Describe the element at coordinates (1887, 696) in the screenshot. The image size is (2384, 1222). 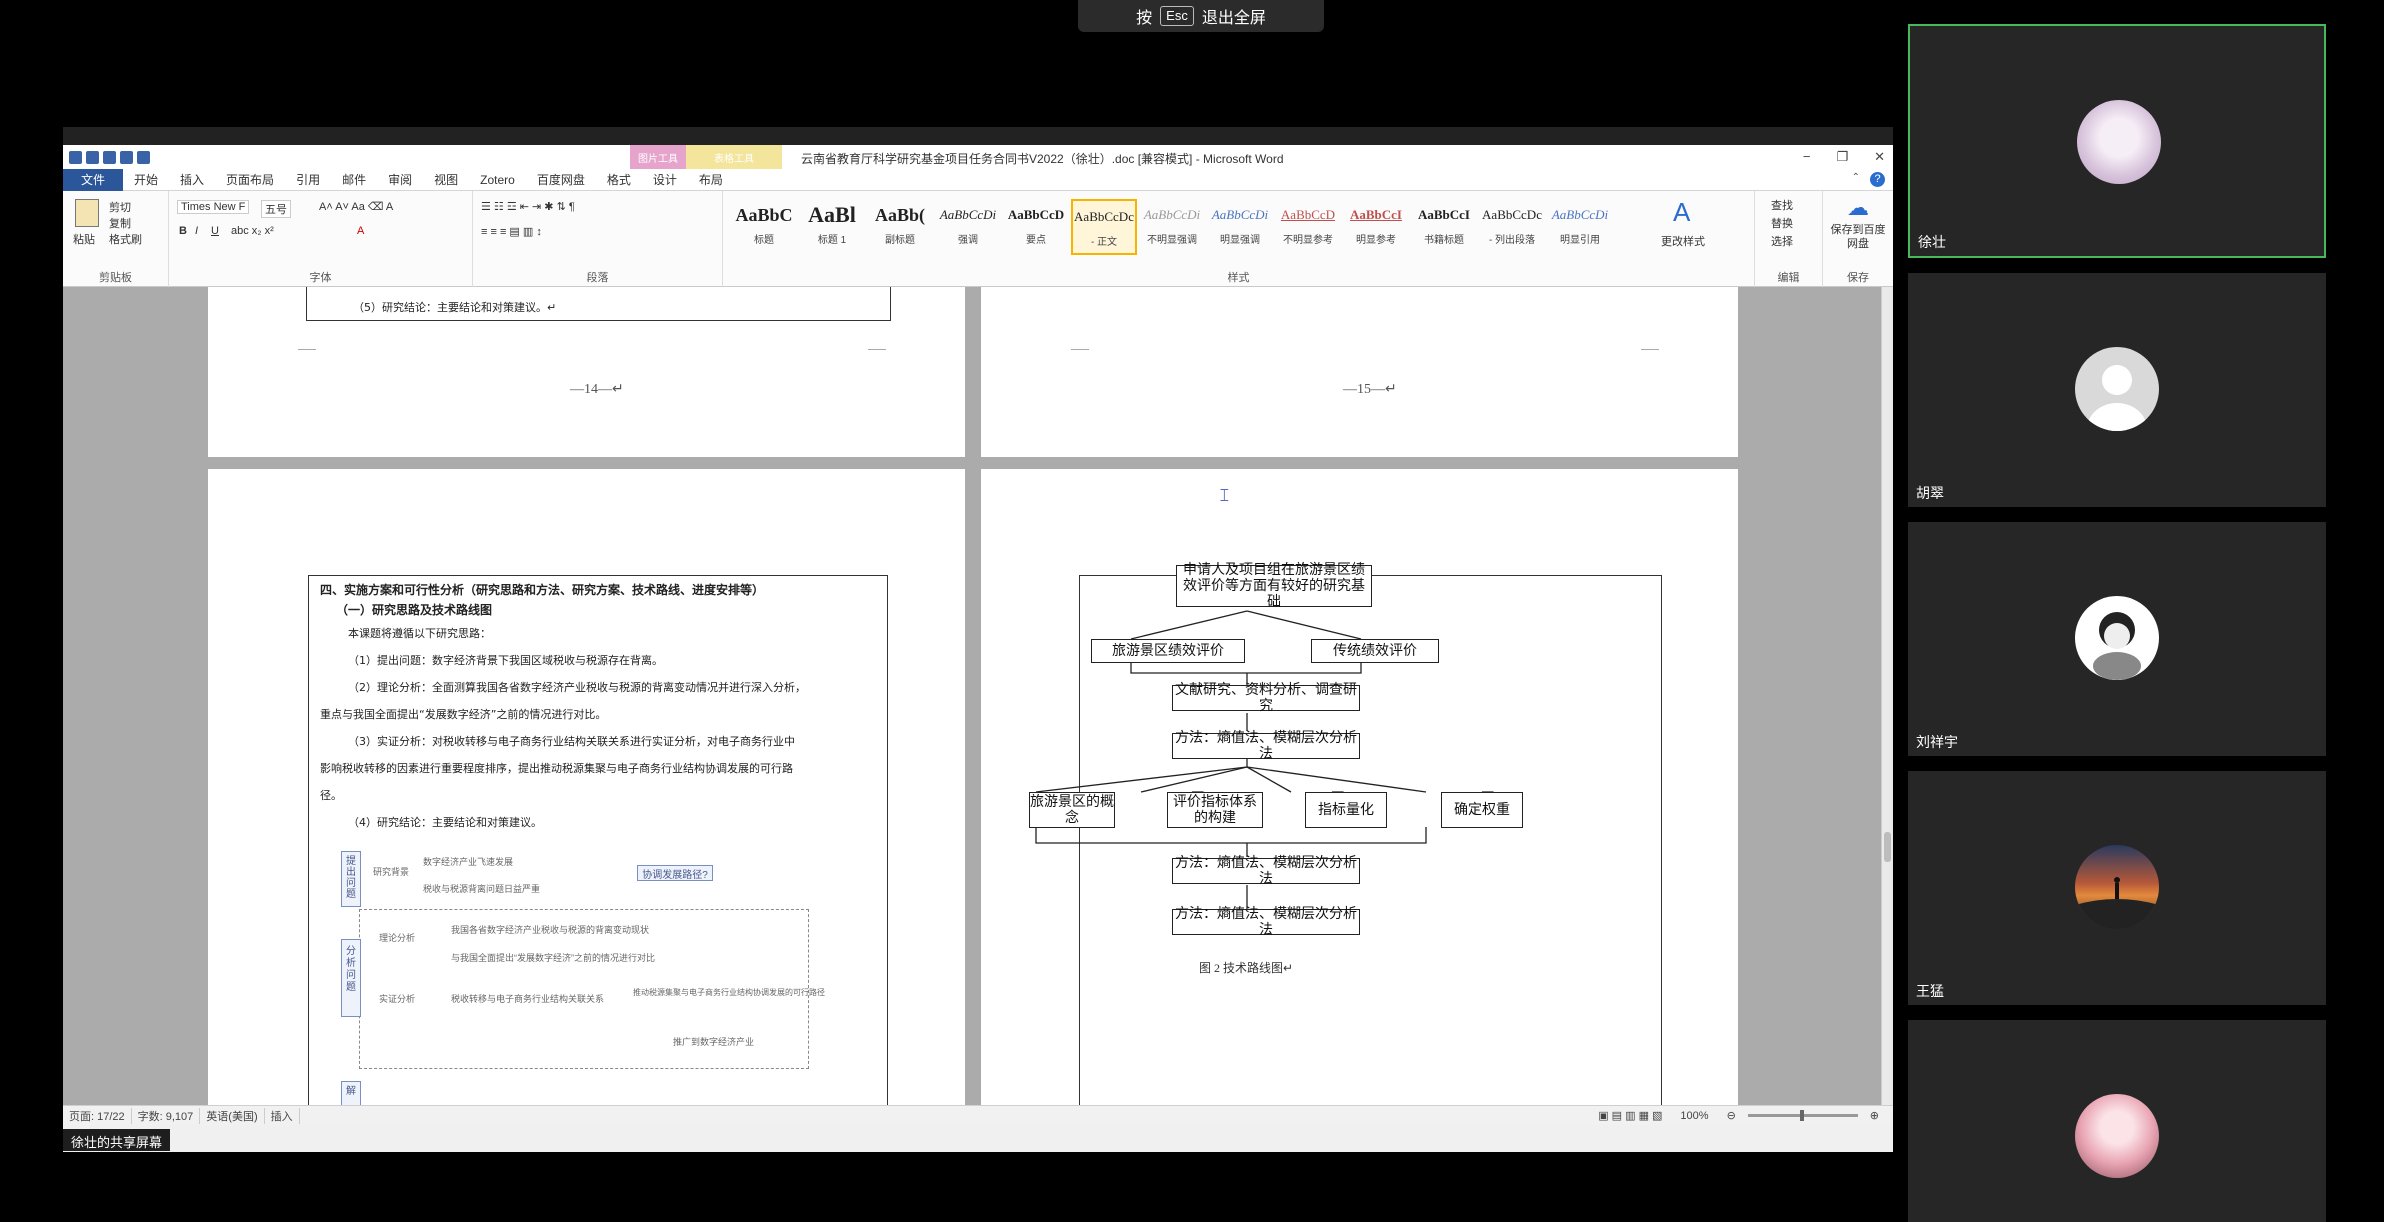
I see `vertical-scrollbar` at that location.